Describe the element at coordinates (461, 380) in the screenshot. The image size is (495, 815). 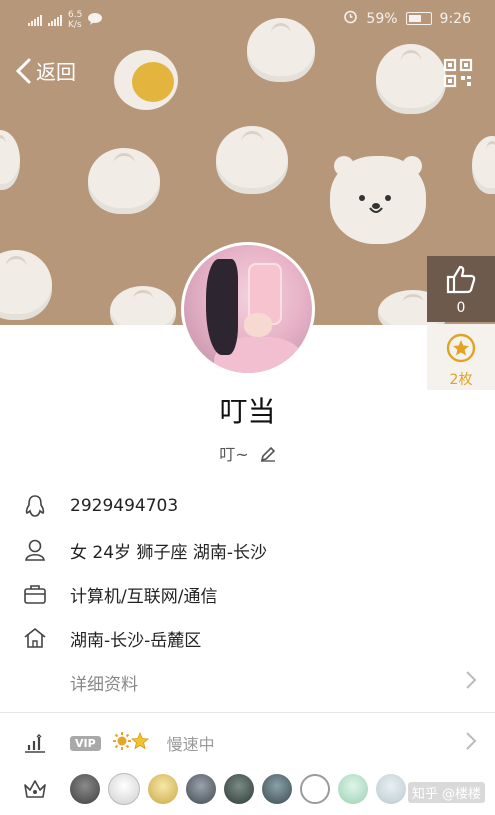
I see `medal-count: 2枚` at that location.